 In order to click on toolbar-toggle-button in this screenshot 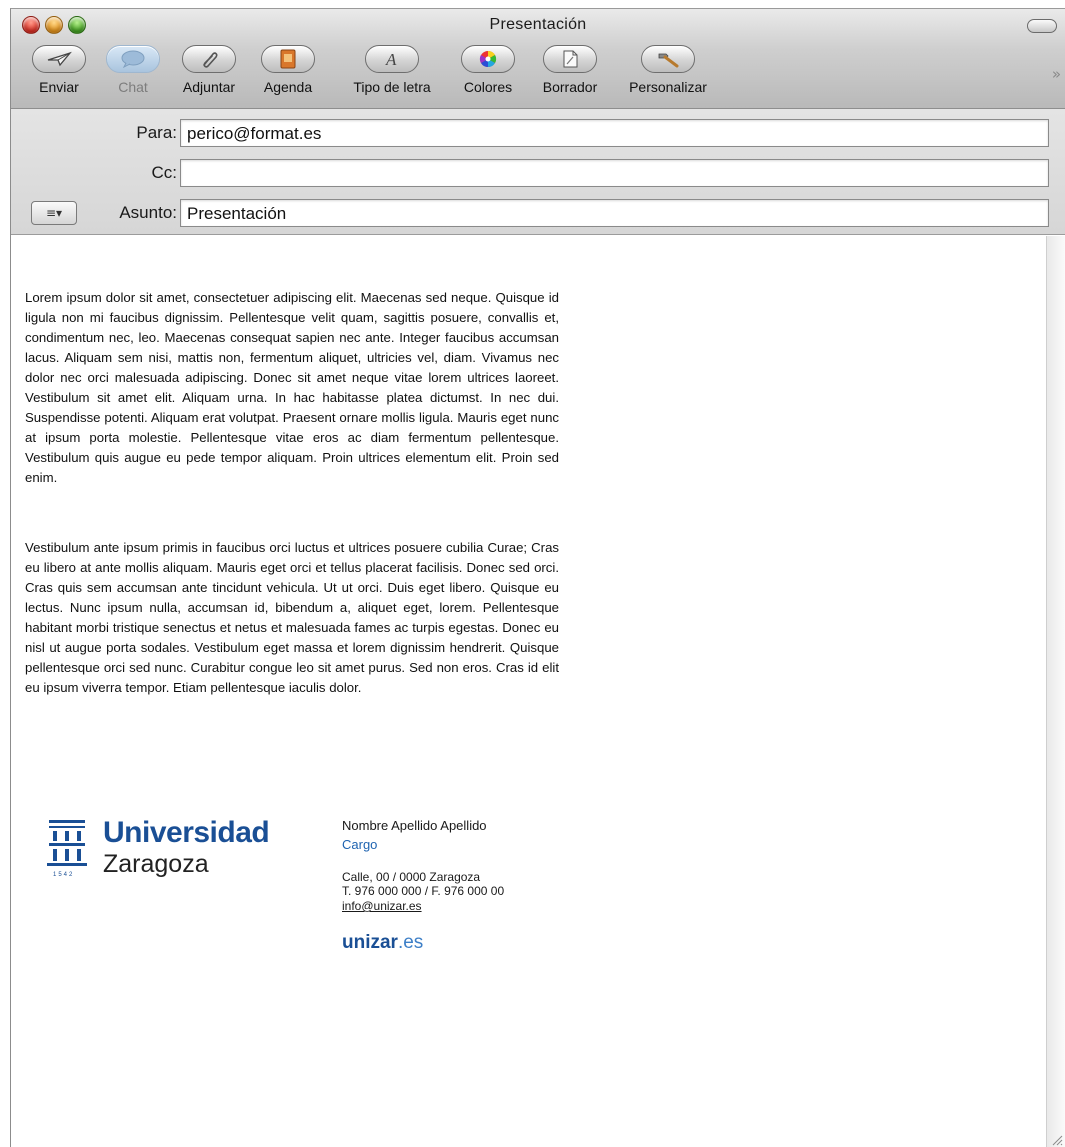, I will do `click(1042, 26)`.